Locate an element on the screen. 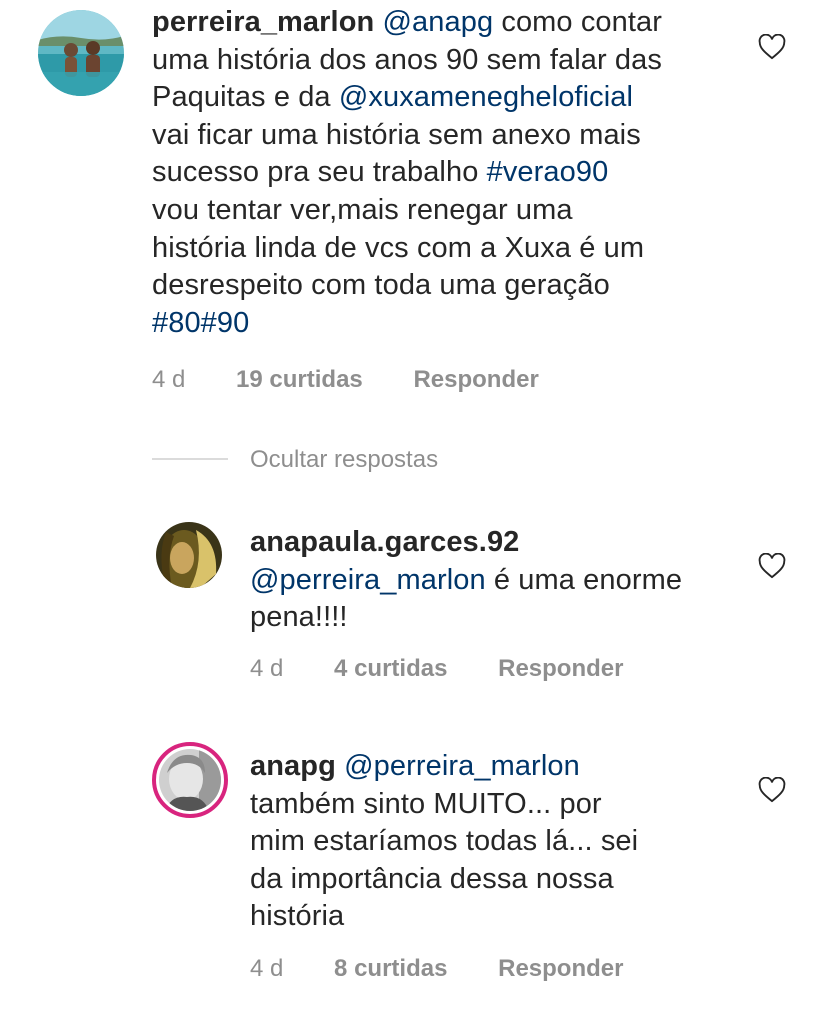 Image resolution: width=828 pixels, height=1012 pixels. comment-line: vou tentar ver,mais renegar uma is located at coordinates (462, 211).